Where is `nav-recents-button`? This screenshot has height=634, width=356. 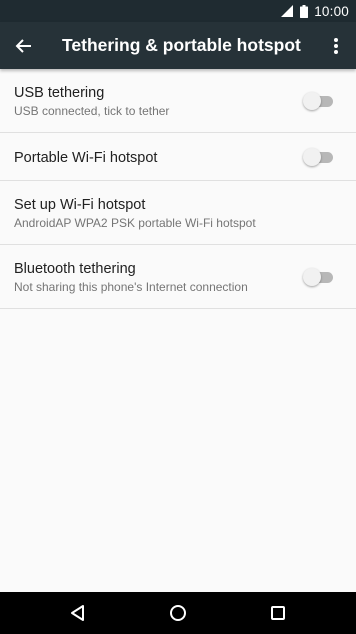
nav-recents-button is located at coordinates (278, 613).